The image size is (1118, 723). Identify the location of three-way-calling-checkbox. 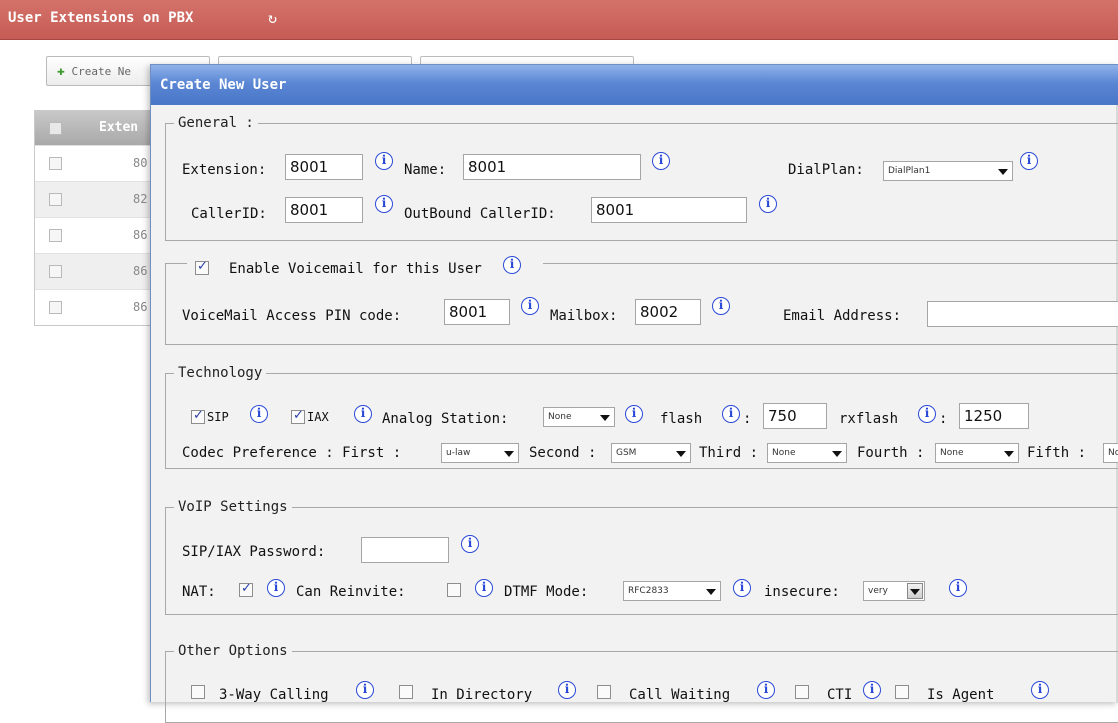
(198, 692).